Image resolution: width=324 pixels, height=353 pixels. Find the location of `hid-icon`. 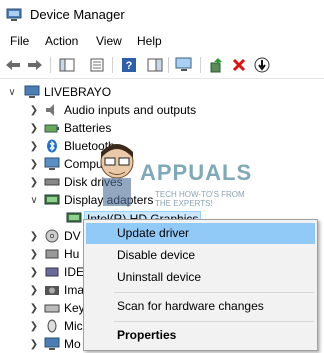

hid-icon is located at coordinates (52, 254).